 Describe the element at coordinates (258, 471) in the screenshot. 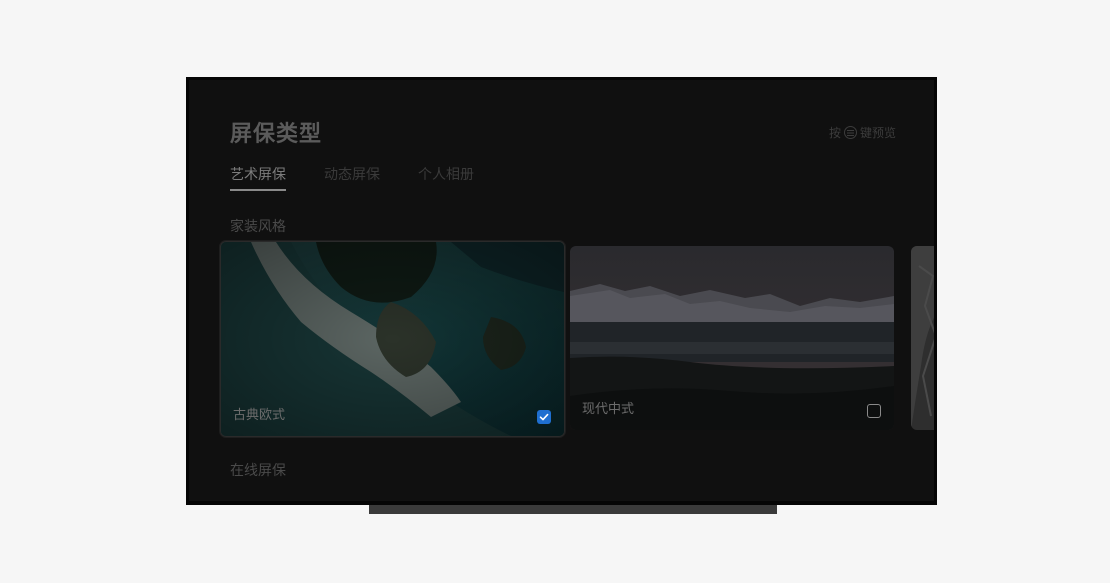

I see `section-online-screensaver: 在线屏保` at that location.